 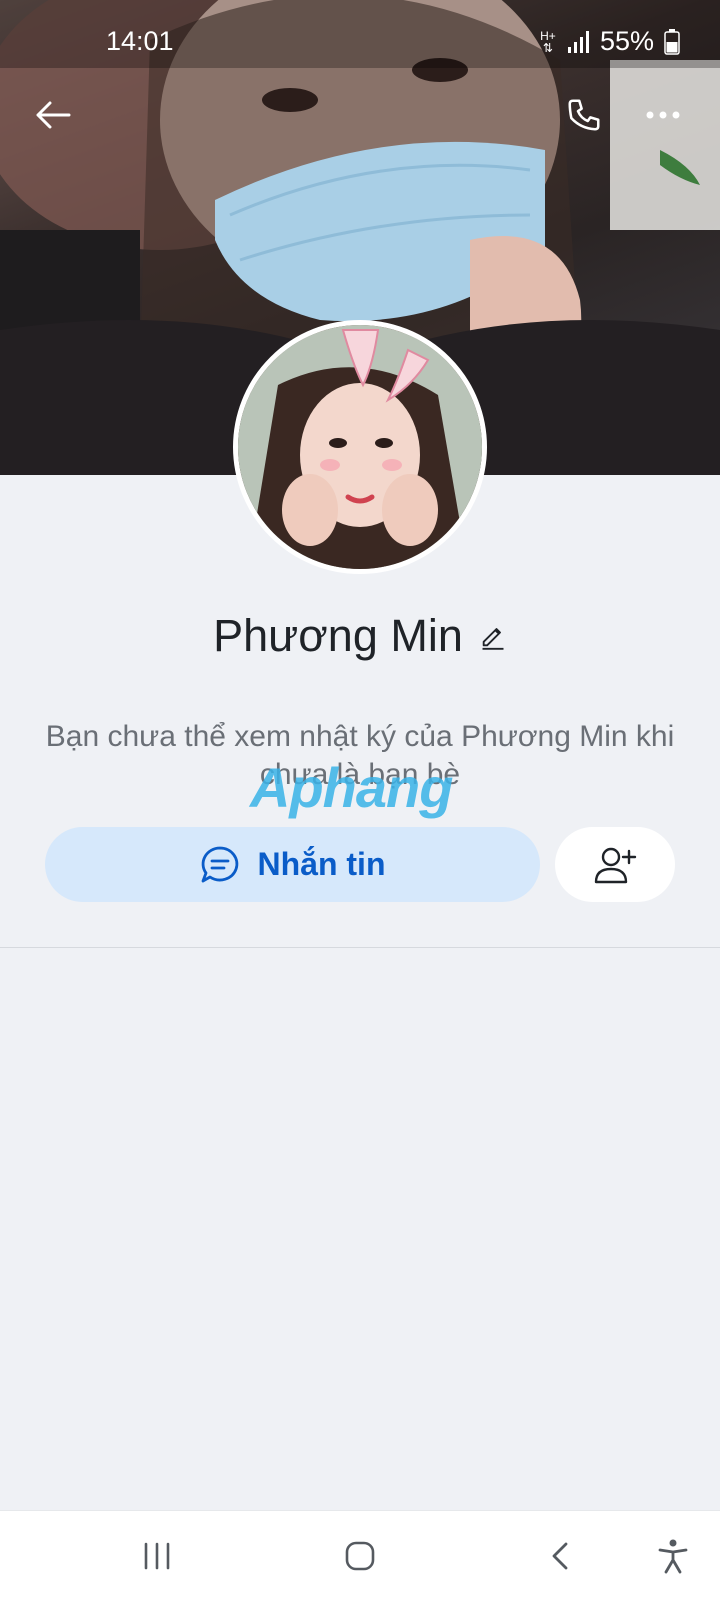 I want to click on accessibility-button, so click(x=673, y=1556).